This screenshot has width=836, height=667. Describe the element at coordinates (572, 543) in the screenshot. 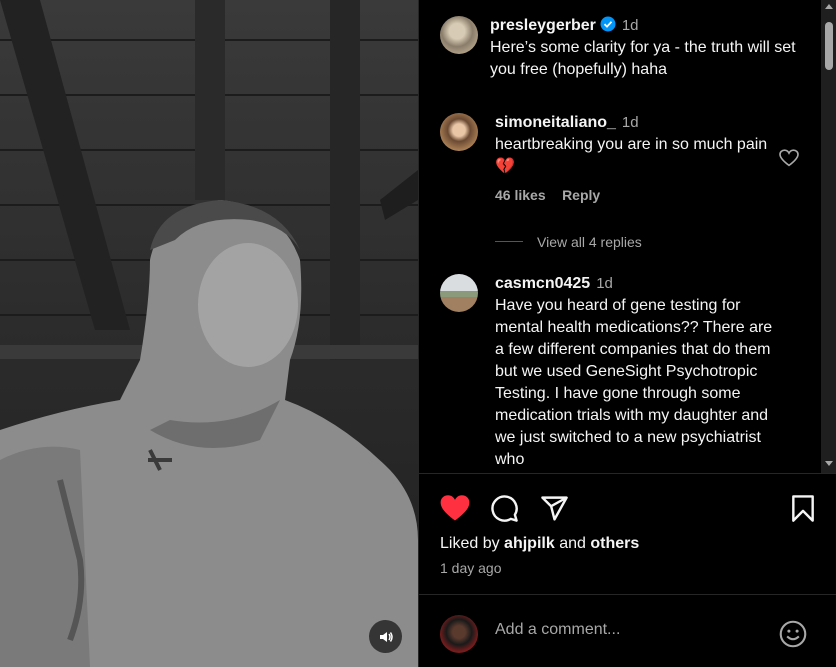

I see `likes-joiner: and` at that location.